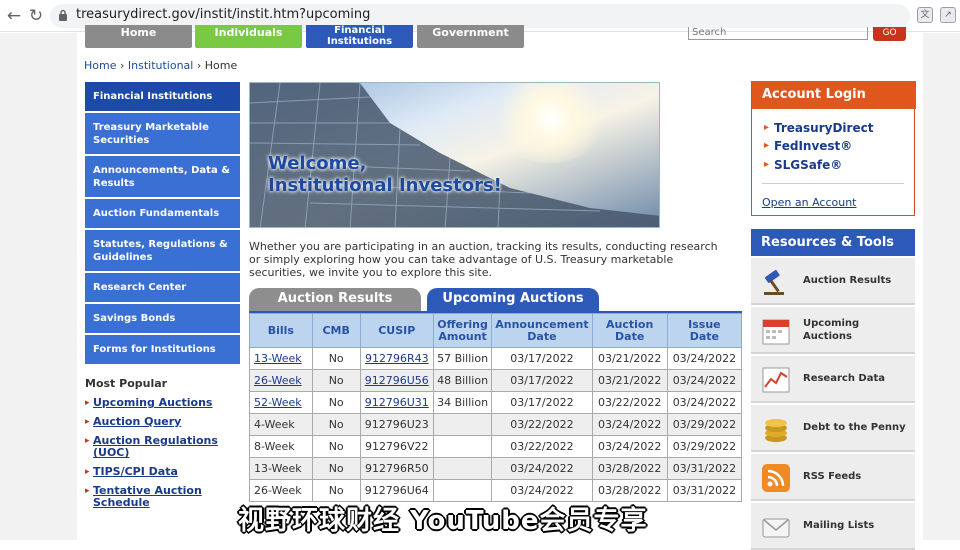 This screenshot has width=960, height=550. Describe the element at coordinates (162, 472) in the screenshot. I see `popular-tips-cpi-data: TIPS/CPI Data` at that location.